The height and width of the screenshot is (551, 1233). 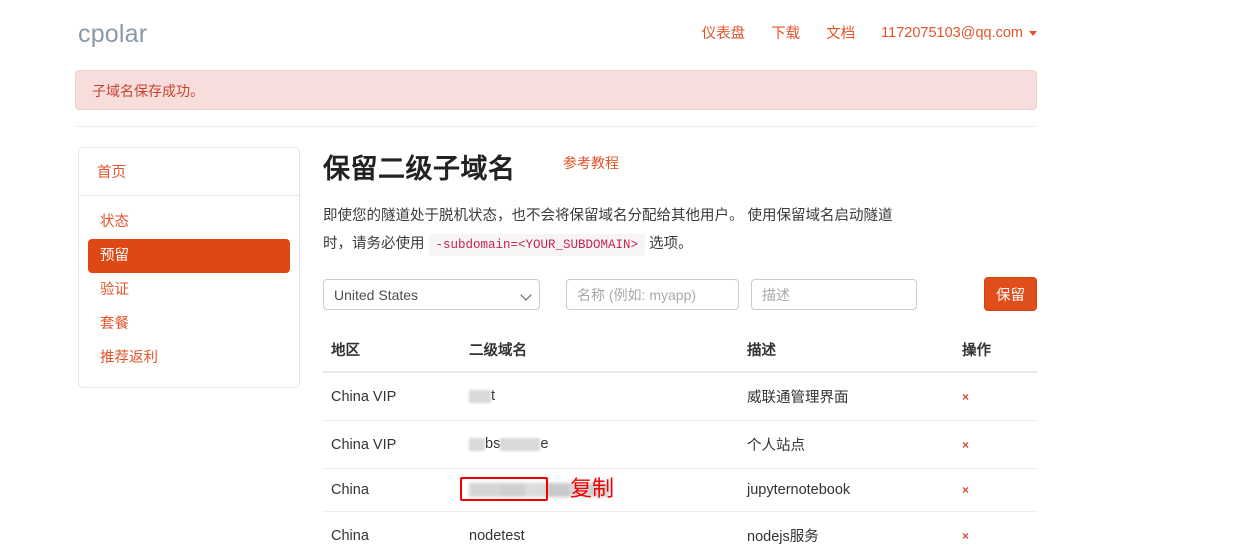 I want to click on cell-description: 个人站点, so click(x=846, y=444).